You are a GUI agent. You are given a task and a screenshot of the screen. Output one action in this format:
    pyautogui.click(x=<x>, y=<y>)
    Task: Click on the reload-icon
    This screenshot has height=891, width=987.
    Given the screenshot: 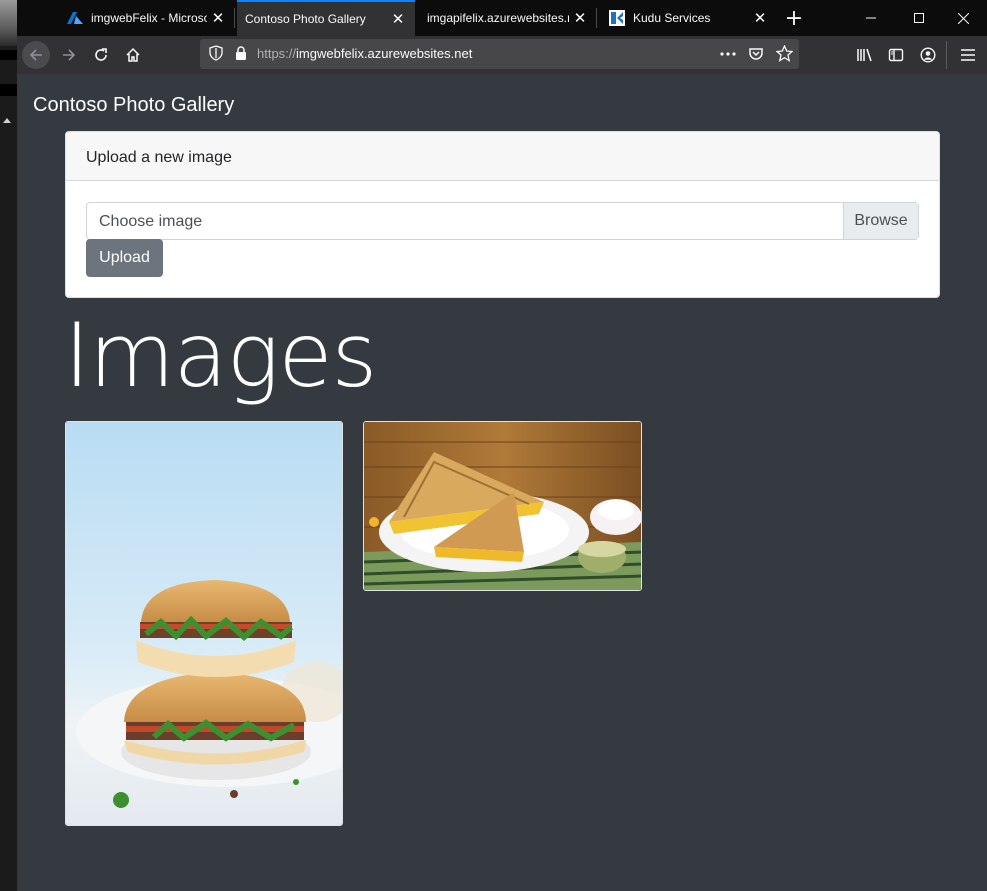 What is the action you would take?
    pyautogui.click(x=101, y=54)
    